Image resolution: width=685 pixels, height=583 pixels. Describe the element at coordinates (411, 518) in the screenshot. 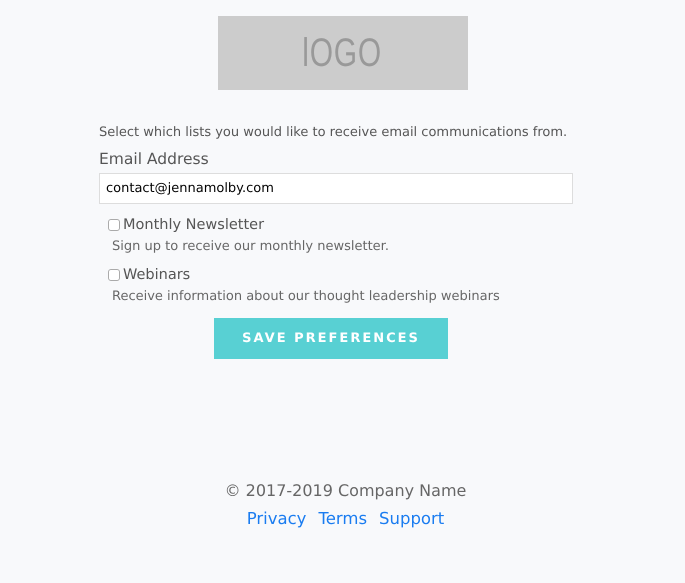

I see `footer-link: Support` at that location.